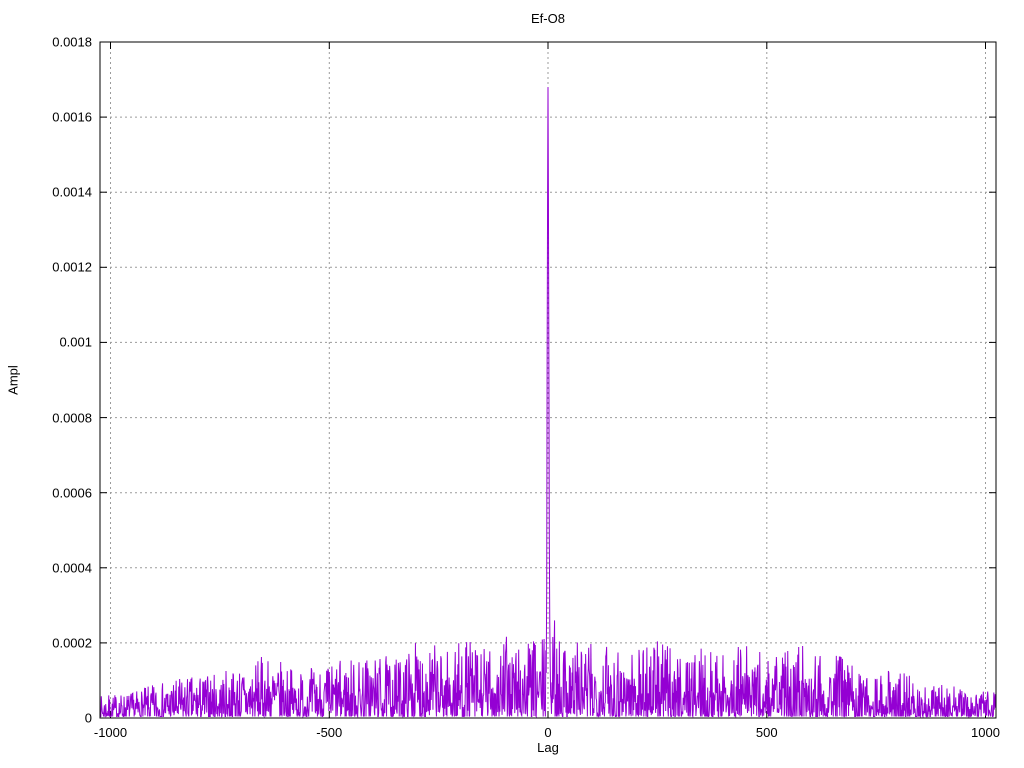 This screenshot has width=1024, height=768. What do you see at coordinates (75, 342) in the screenshot?
I see `y-tick-label: 0.001` at bounding box center [75, 342].